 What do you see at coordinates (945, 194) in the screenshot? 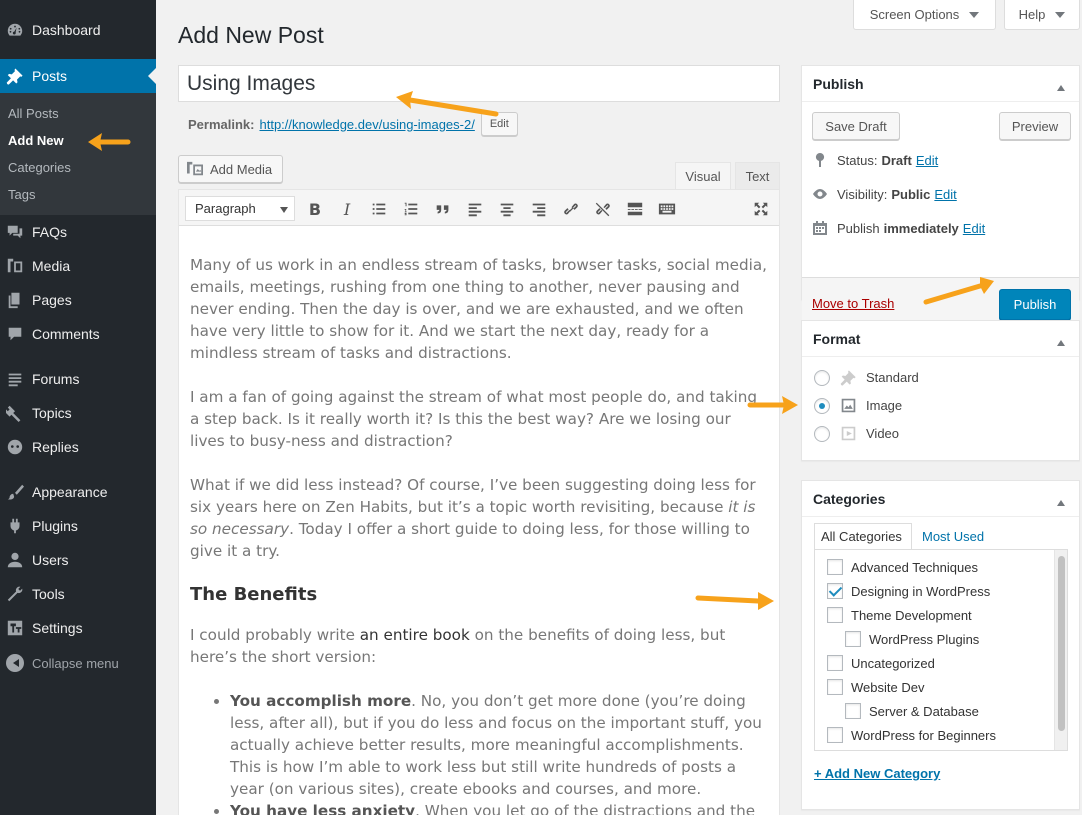
I see `visibility-edit-link: Edit` at bounding box center [945, 194].